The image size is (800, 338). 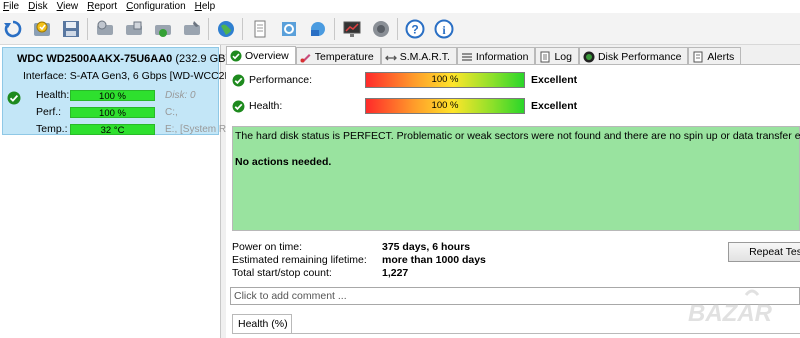 What do you see at coordinates (207, 7) in the screenshot?
I see `menu-help: Help` at bounding box center [207, 7].